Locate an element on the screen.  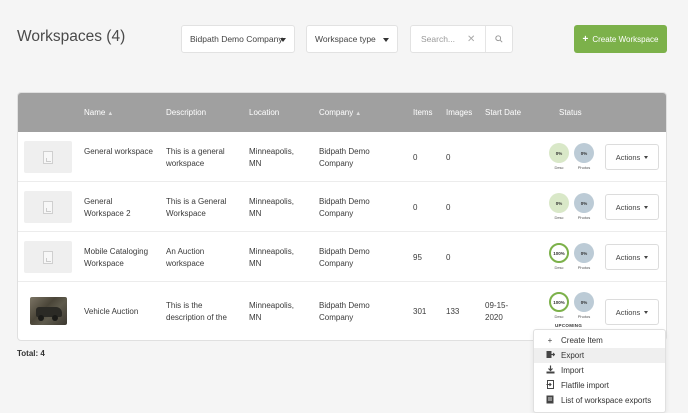
column-header-location: Location is located at coordinates (264, 112).